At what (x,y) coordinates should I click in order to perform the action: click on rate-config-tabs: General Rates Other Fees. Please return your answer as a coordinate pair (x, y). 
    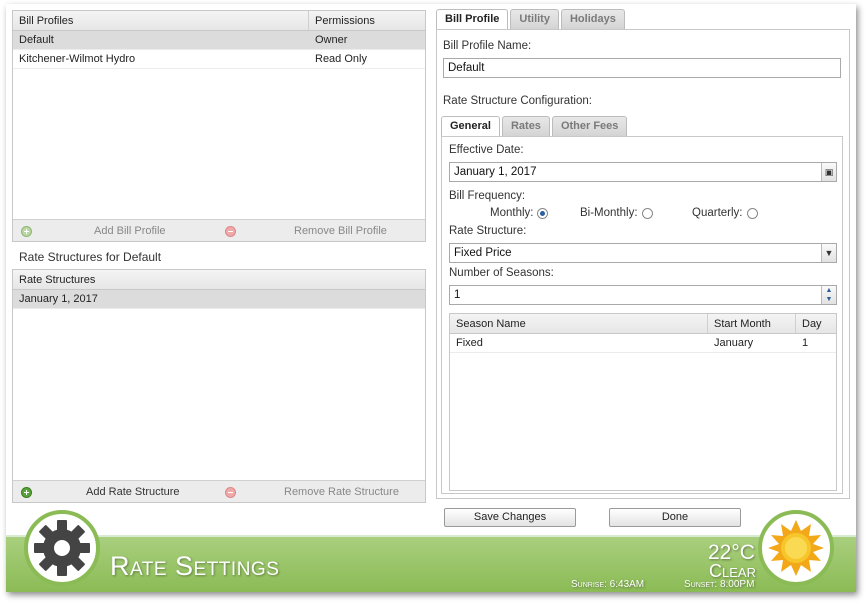
    Looking at the image, I should click on (535, 126).